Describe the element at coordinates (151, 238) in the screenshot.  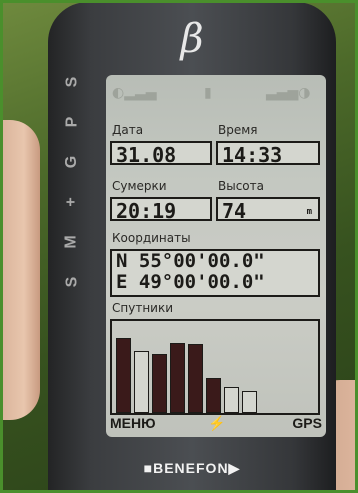
I see `coordinates-label: Координаты` at that location.